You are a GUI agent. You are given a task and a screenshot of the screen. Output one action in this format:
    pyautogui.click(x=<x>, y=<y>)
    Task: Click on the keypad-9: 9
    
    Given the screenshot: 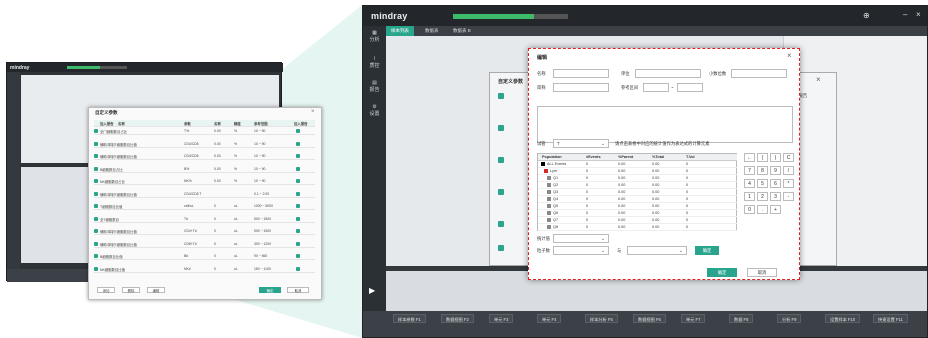 What is the action you would take?
    pyautogui.click(x=775, y=170)
    